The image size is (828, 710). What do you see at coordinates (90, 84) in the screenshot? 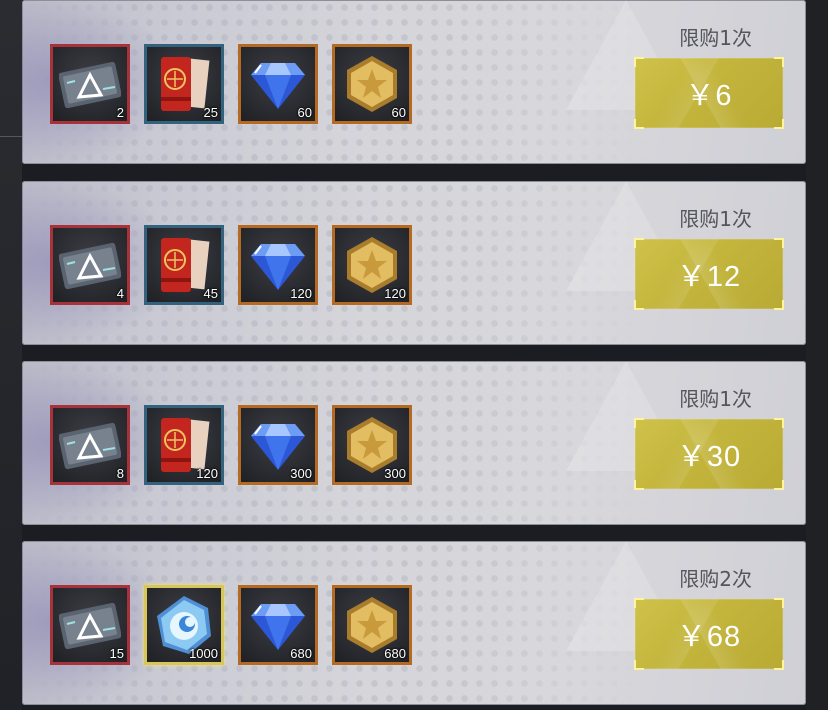
I see `reward-item: 2` at bounding box center [90, 84].